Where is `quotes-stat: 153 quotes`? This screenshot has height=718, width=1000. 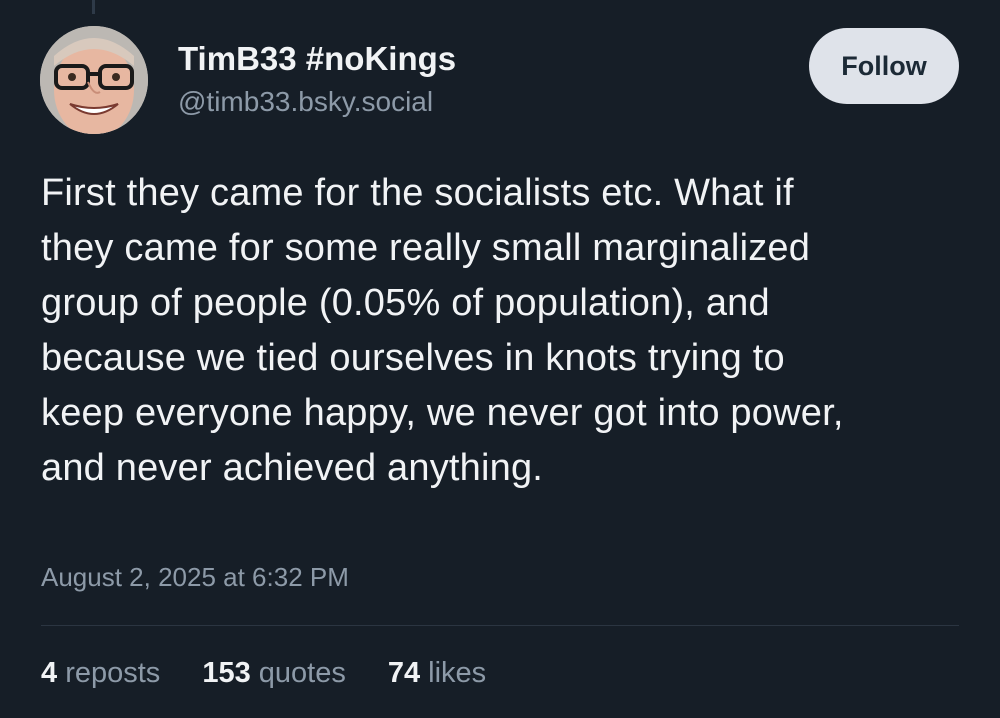
quotes-stat: 153 quotes is located at coordinates (274, 673).